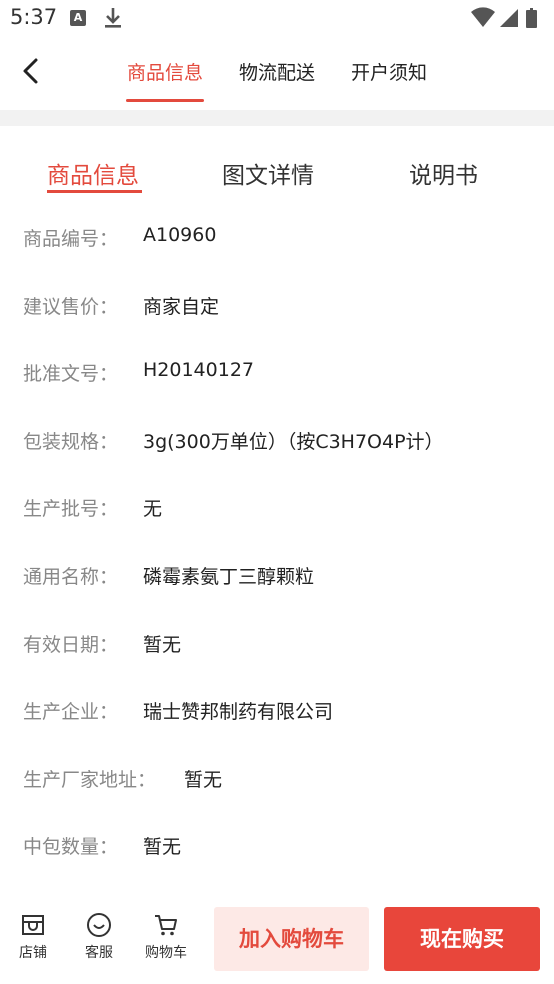 The image size is (554, 984). I want to click on row-label: 有效日期：, so click(71, 644).